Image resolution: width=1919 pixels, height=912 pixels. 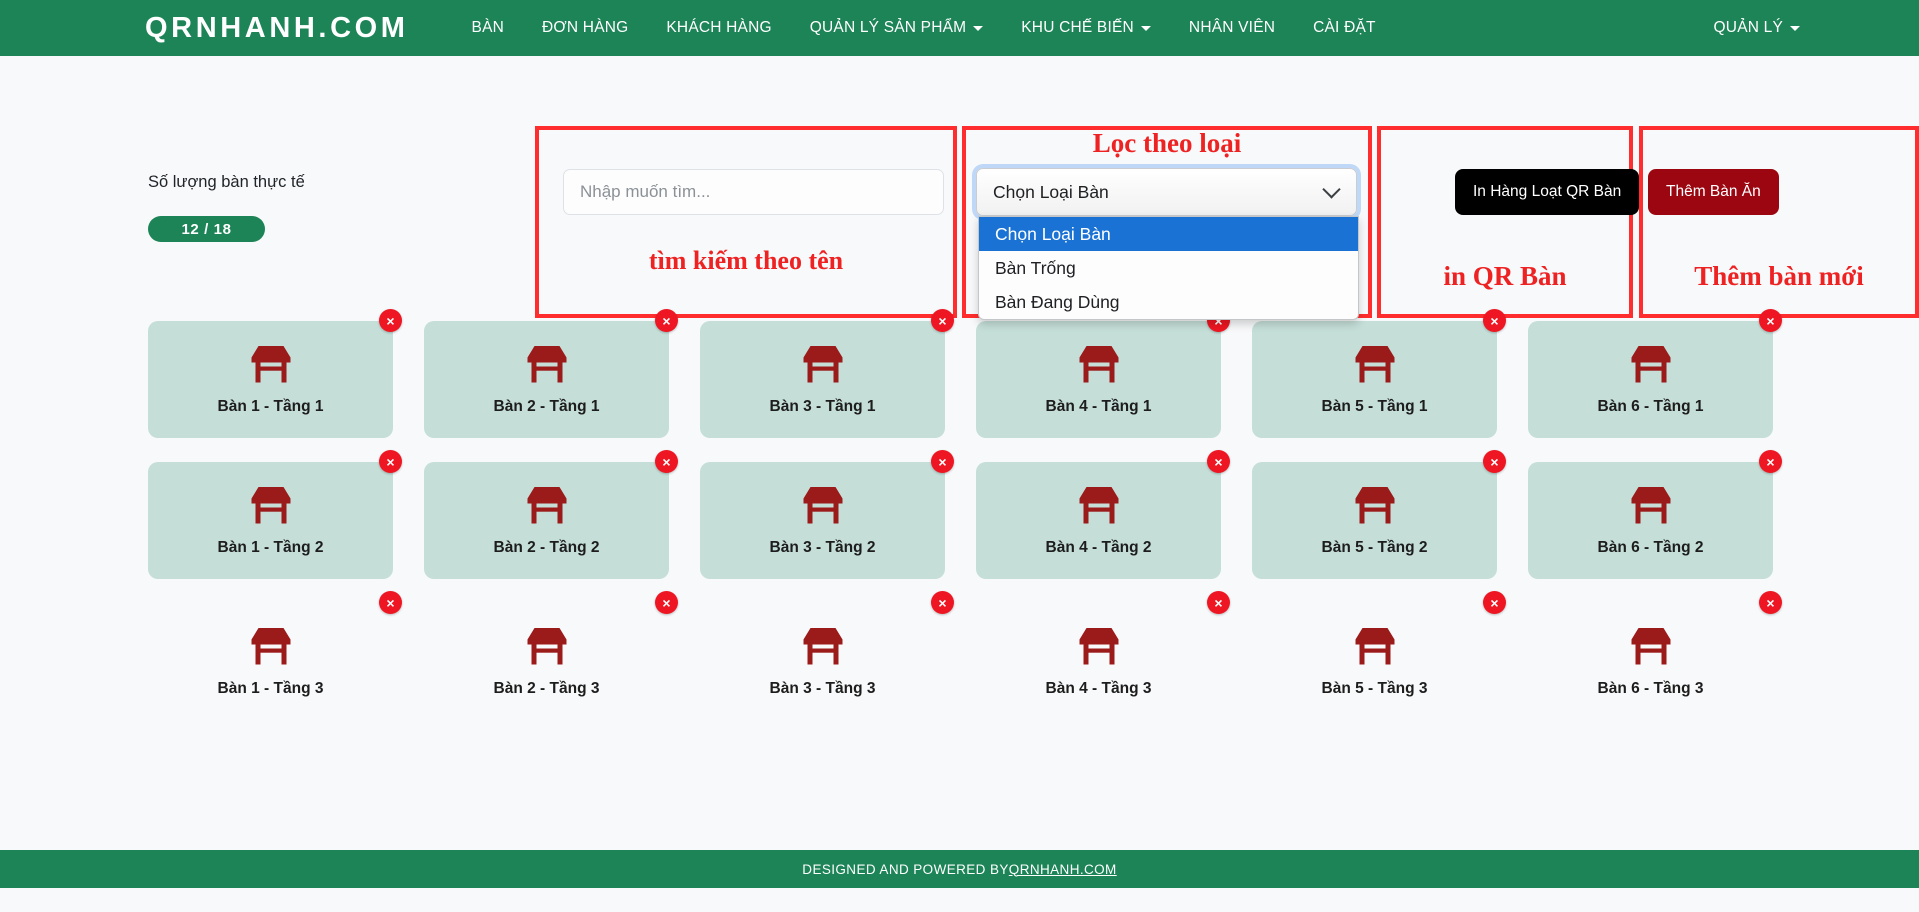 I want to click on table-card: Bàn 1 - Tầng 1 ×, so click(x=275, y=373).